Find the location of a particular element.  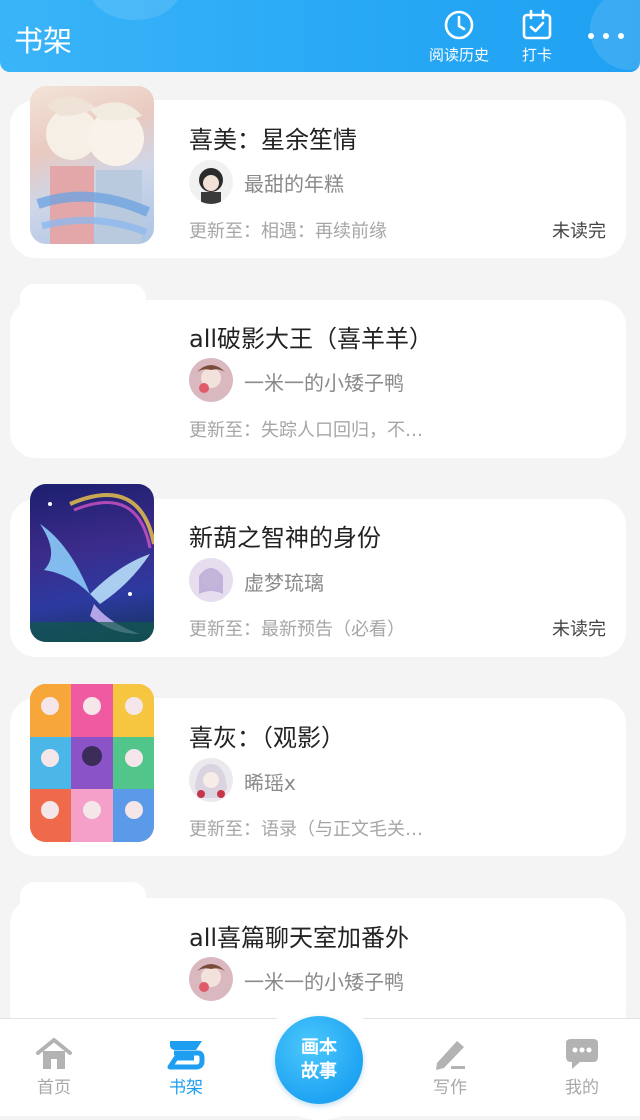

book-title: 新葫之智神的身份 is located at coordinates (285, 535).